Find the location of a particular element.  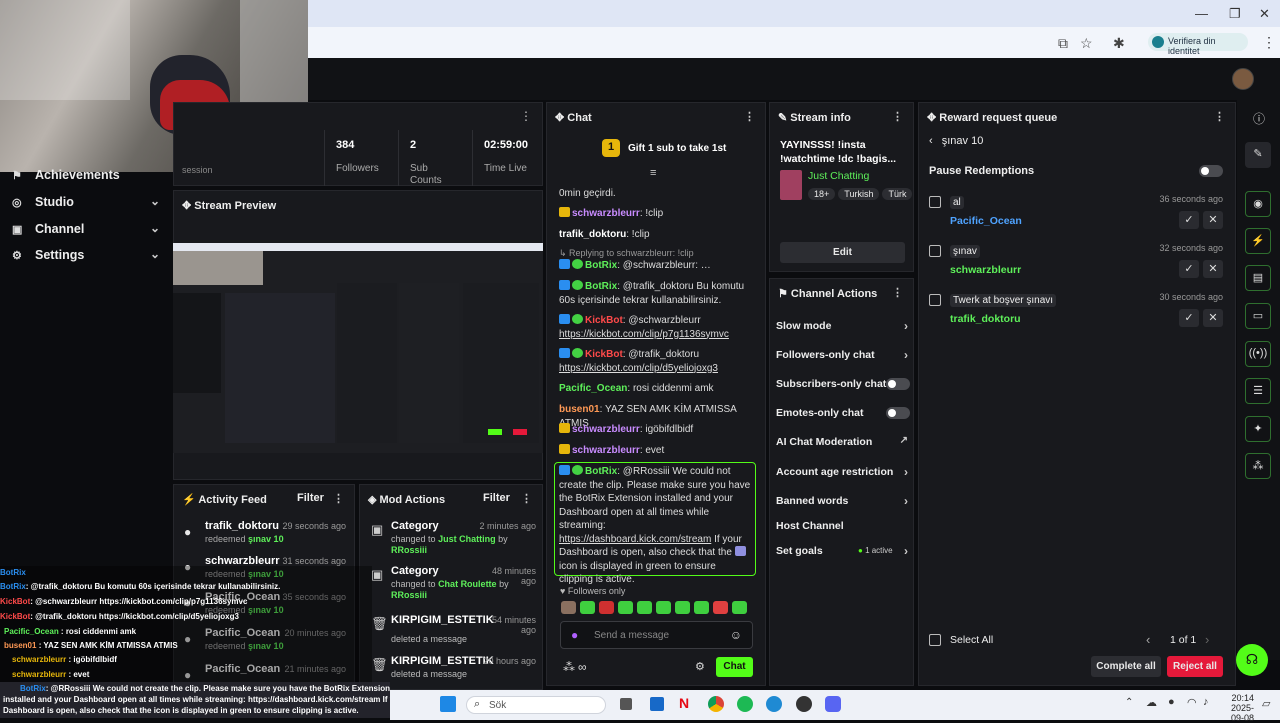

gift-sub-cta: Gift 1 sub to take 1st is located at coordinates (677, 148).